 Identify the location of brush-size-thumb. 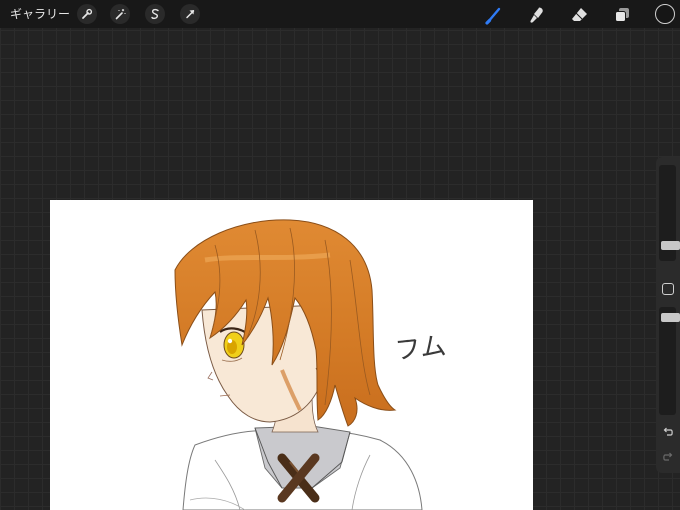
(670, 245).